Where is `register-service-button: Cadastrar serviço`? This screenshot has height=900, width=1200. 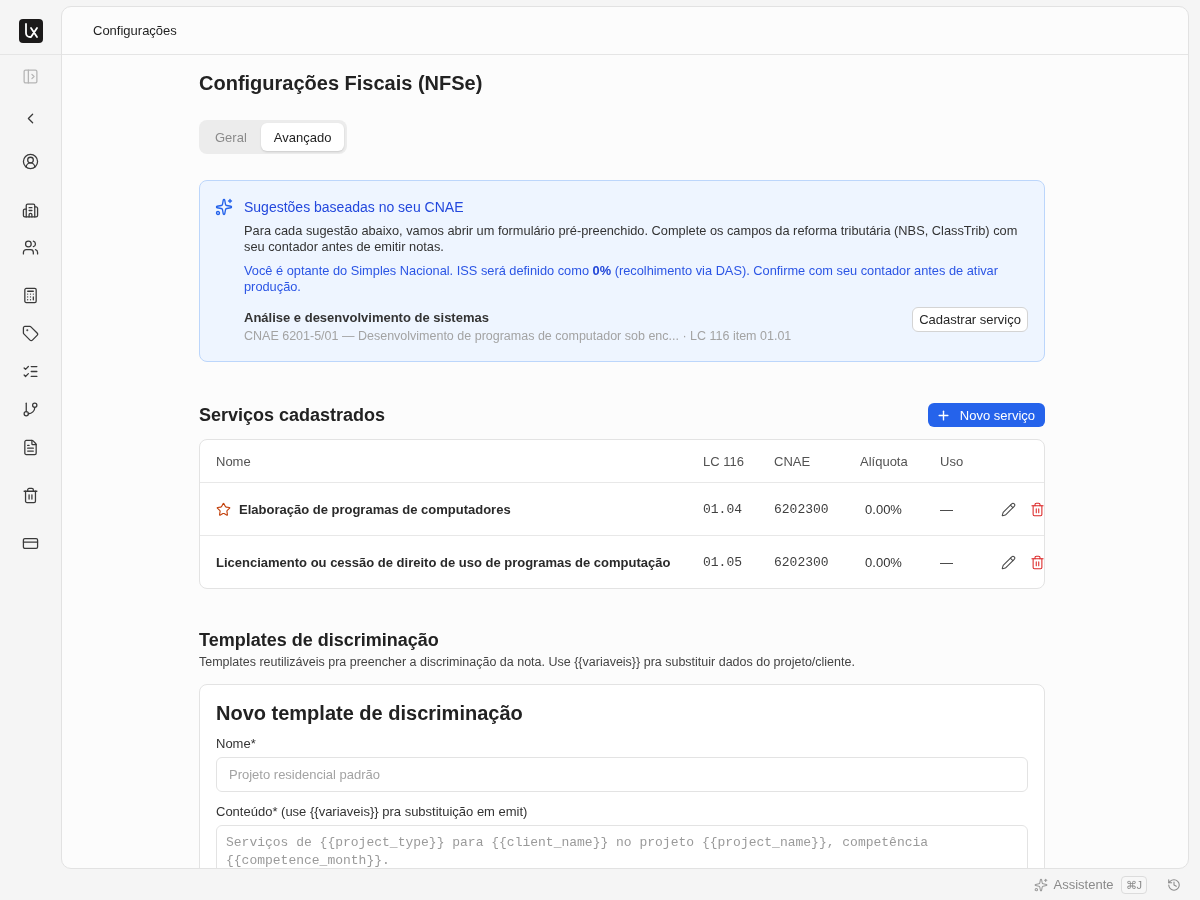
register-service-button: Cadastrar serviço is located at coordinates (970, 319).